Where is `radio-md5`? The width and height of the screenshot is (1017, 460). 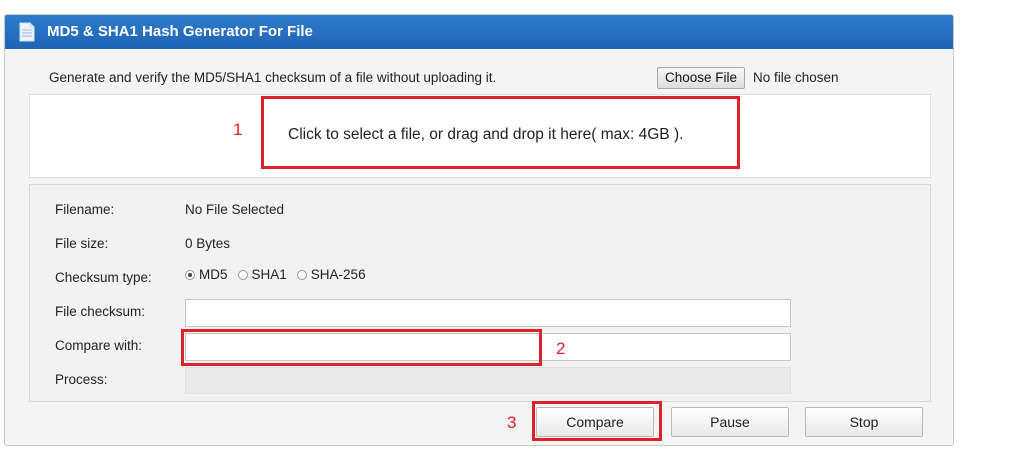 radio-md5 is located at coordinates (190, 274).